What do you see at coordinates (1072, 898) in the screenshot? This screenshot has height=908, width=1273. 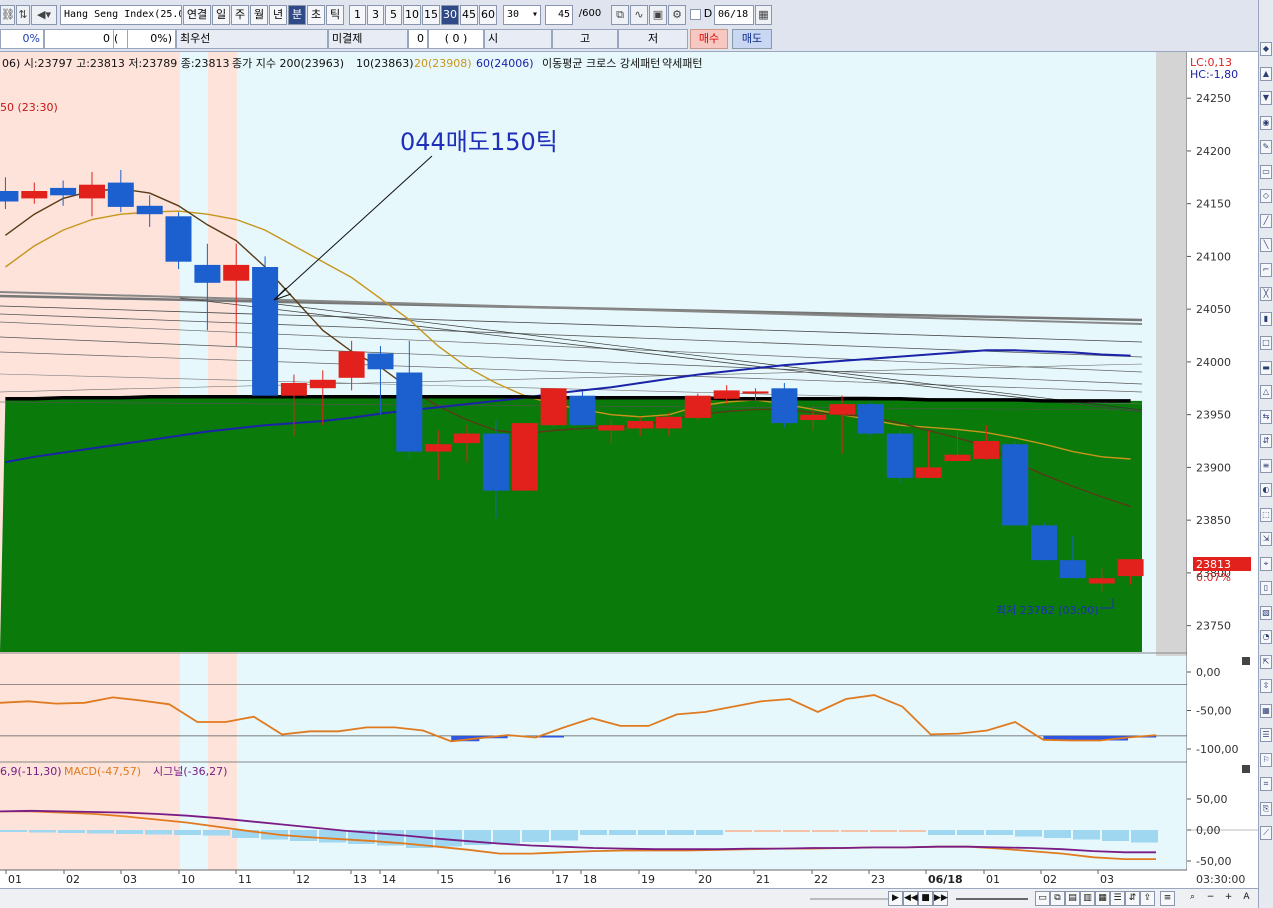 I see `layout-icon: ▤` at bounding box center [1072, 898].